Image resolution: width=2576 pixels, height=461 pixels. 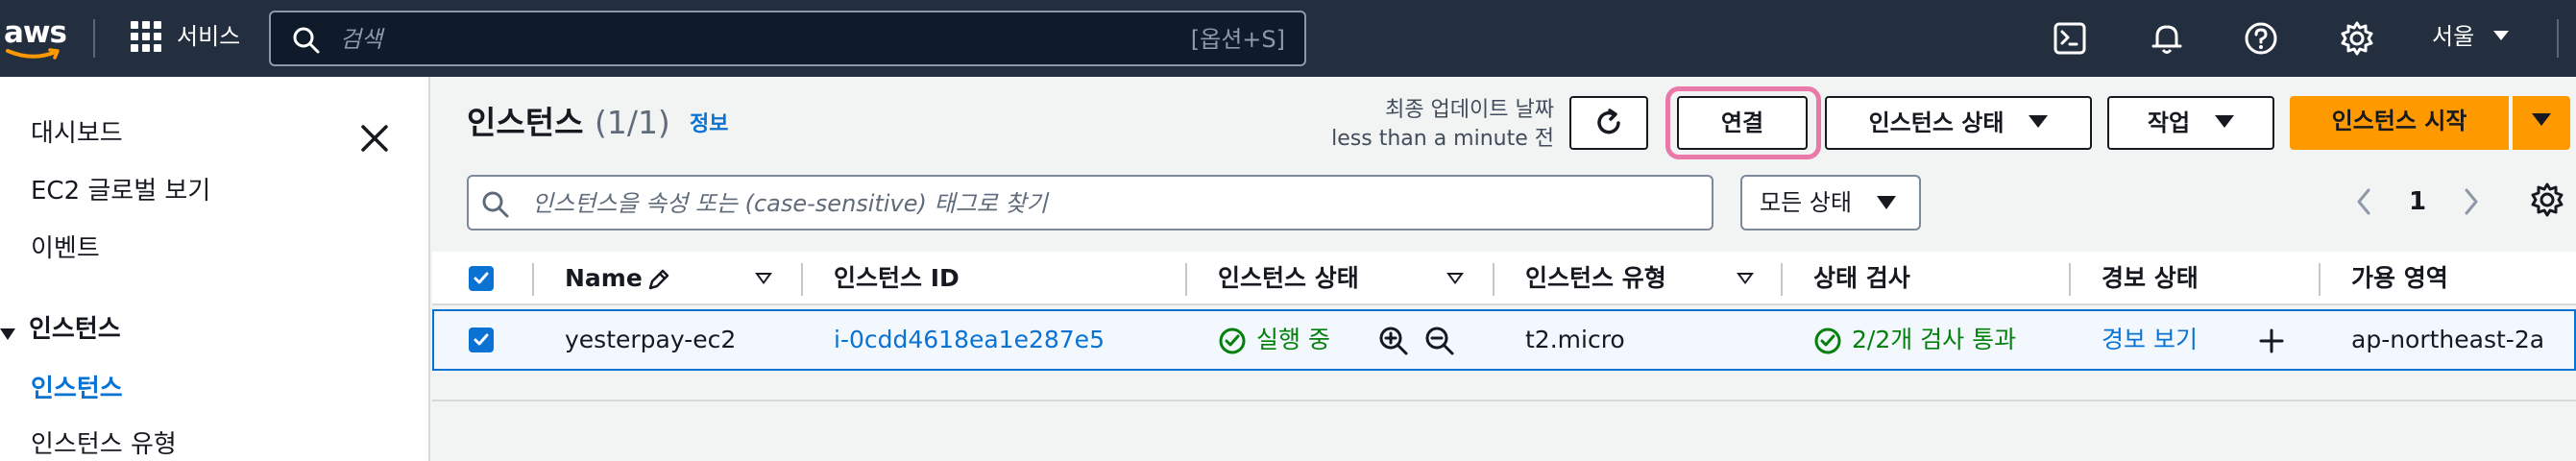 What do you see at coordinates (77, 389) in the screenshot?
I see `sidebar-item-instances: 인스턴스` at bounding box center [77, 389].